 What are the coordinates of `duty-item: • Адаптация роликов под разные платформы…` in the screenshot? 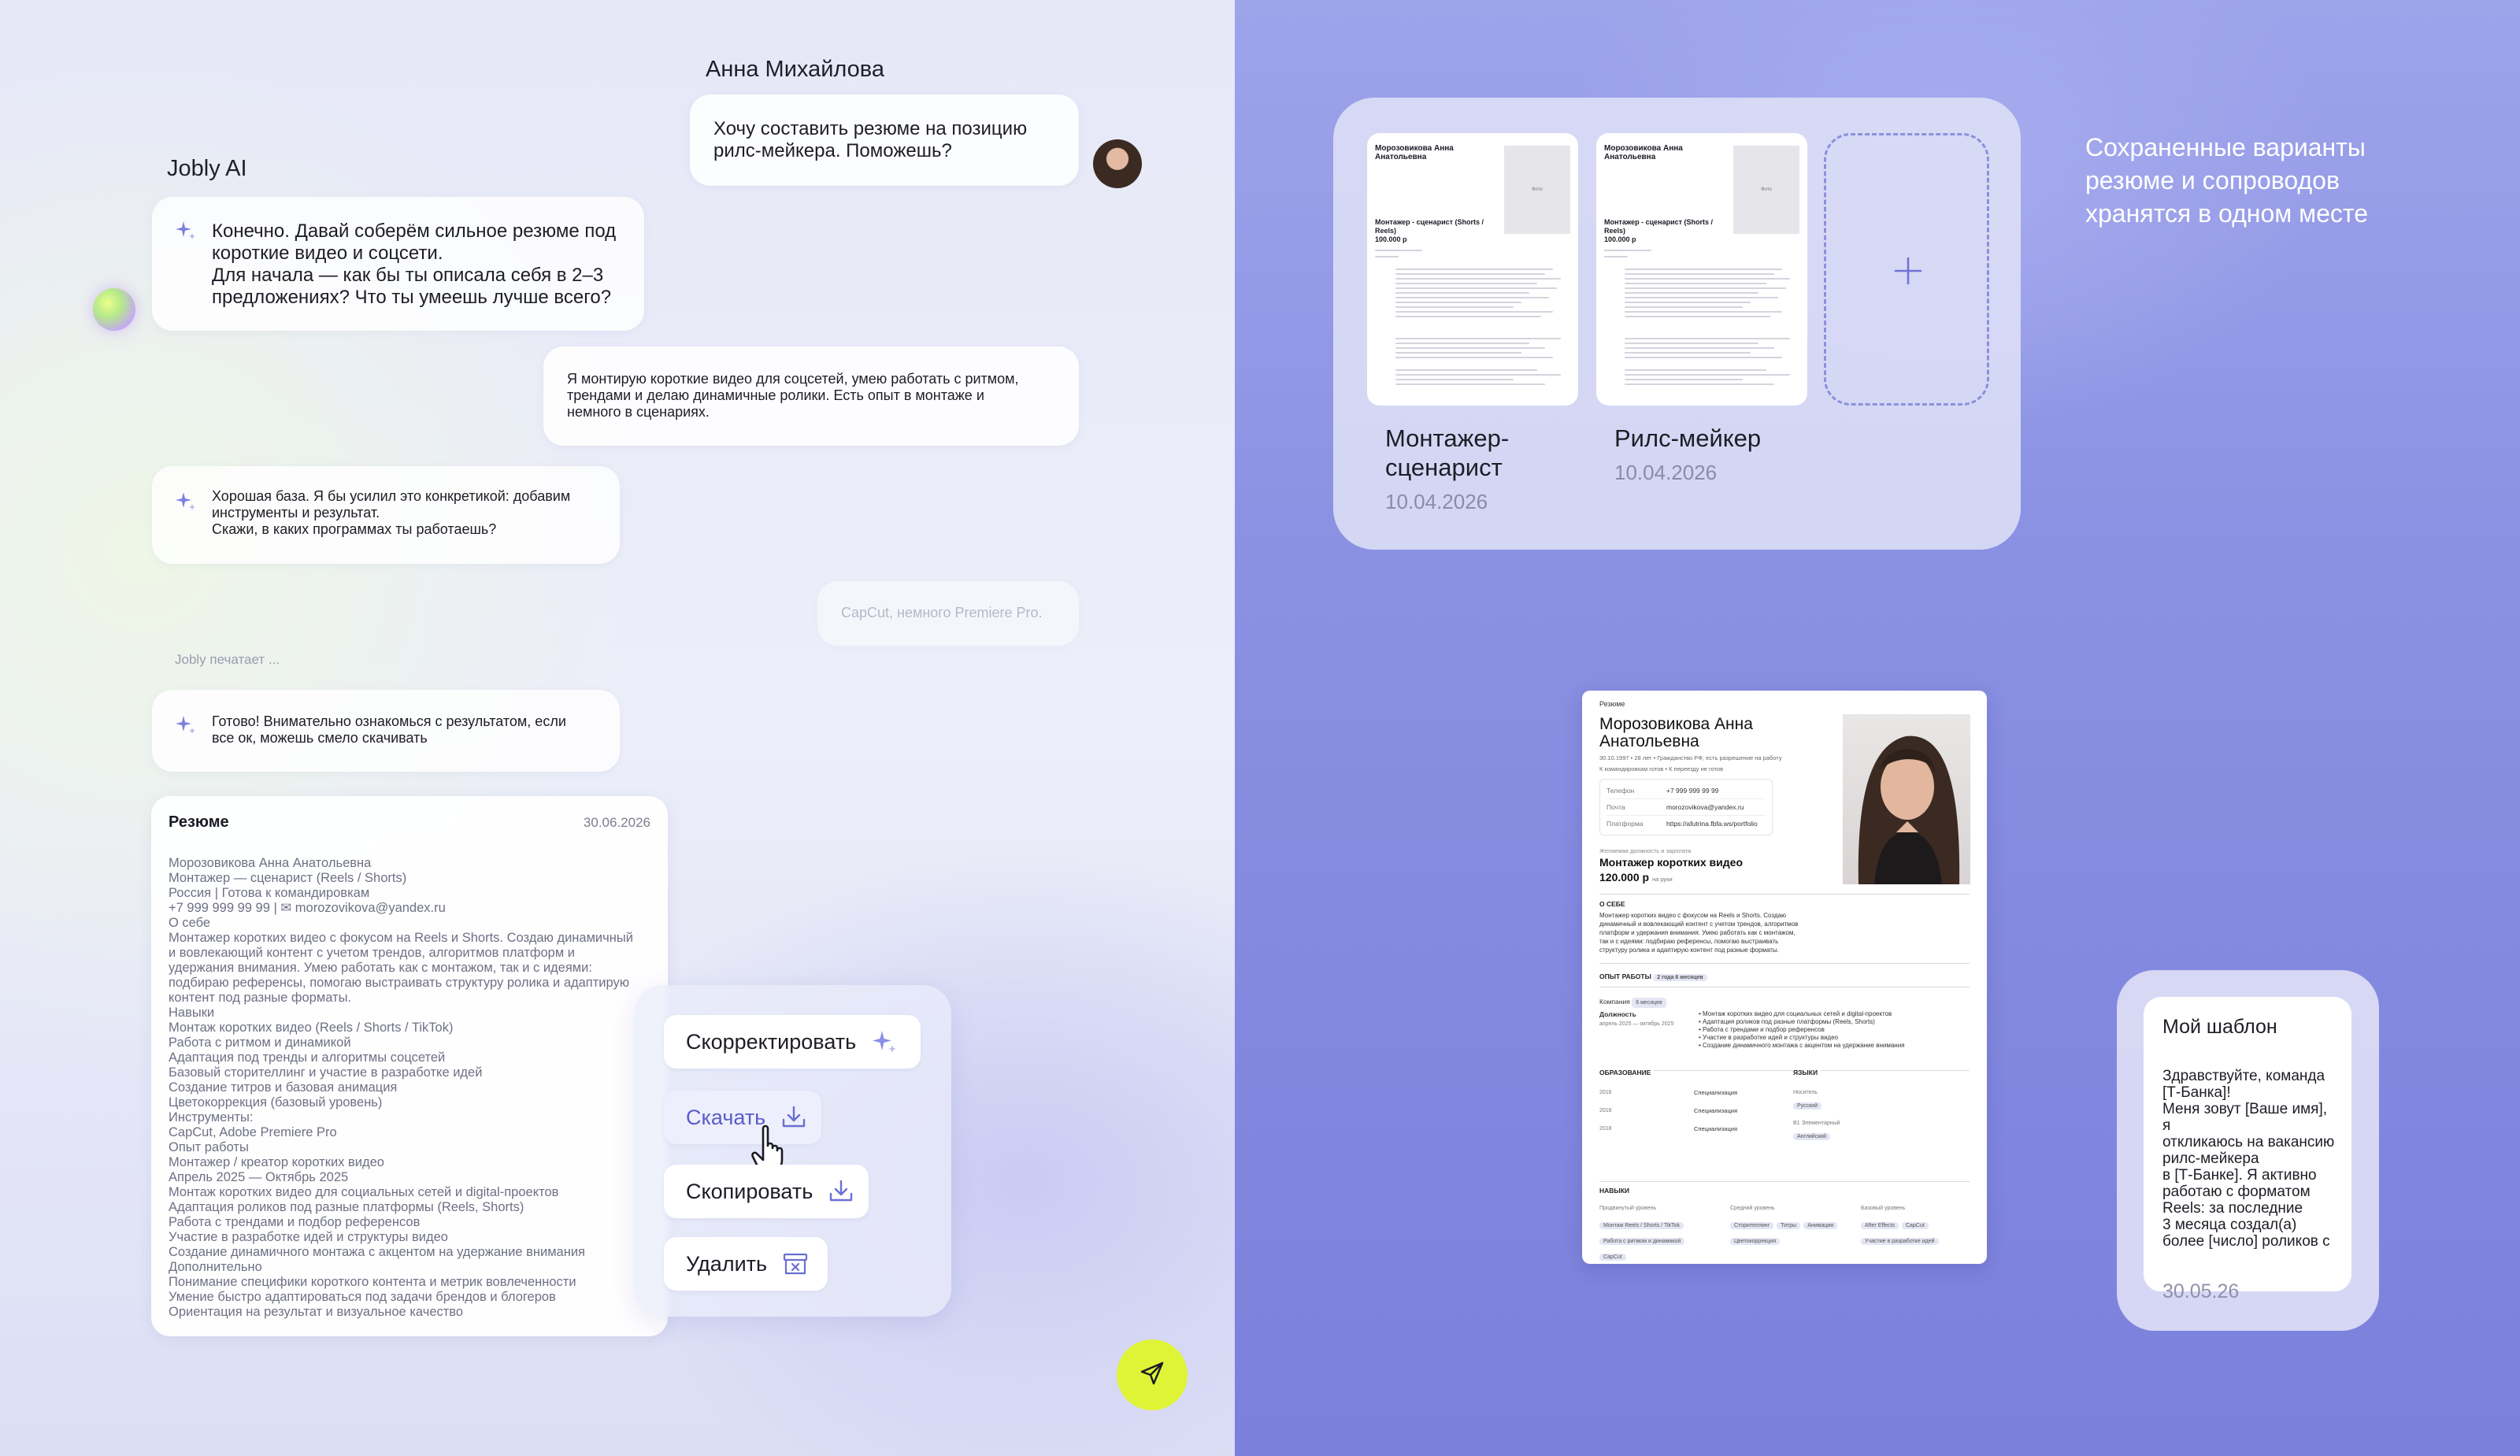 It's located at (1787, 1021).